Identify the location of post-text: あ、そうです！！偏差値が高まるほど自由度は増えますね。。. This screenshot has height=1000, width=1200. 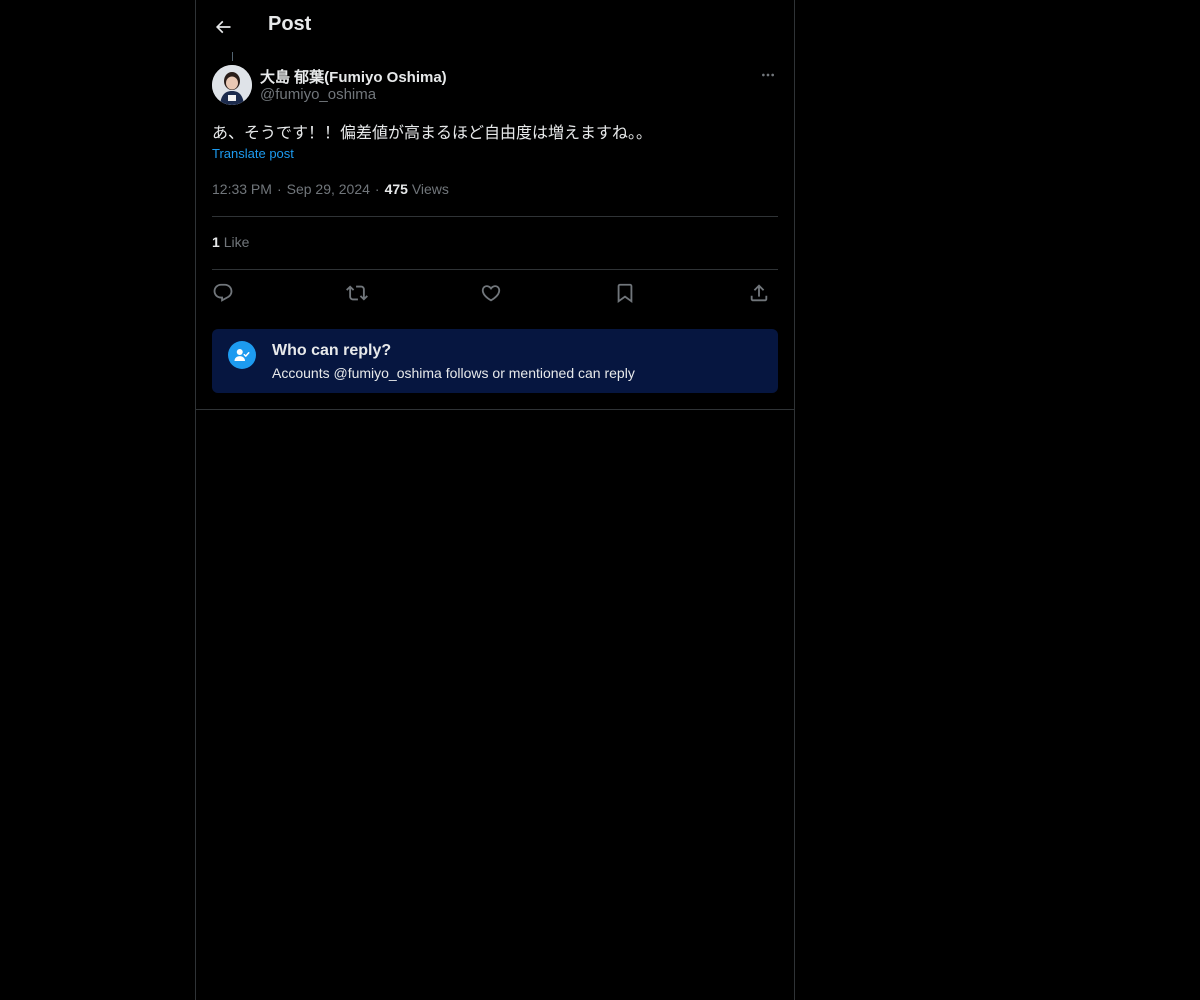
(432, 133).